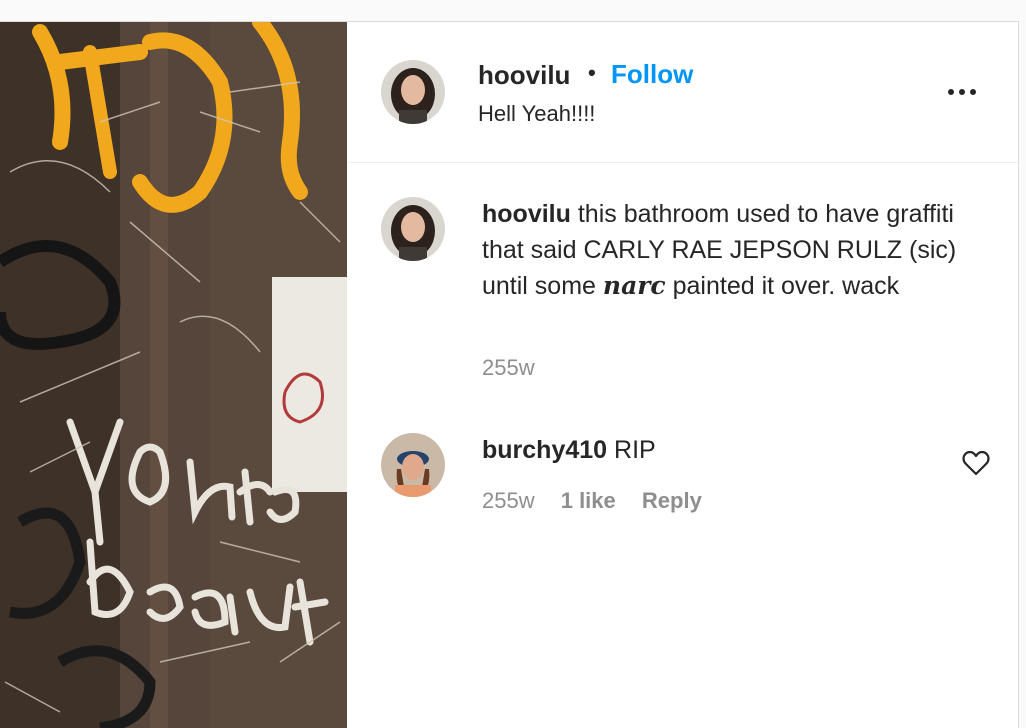  Describe the element at coordinates (537, 113) in the screenshot. I see `post-caption: Hell Yeah!!!!` at that location.